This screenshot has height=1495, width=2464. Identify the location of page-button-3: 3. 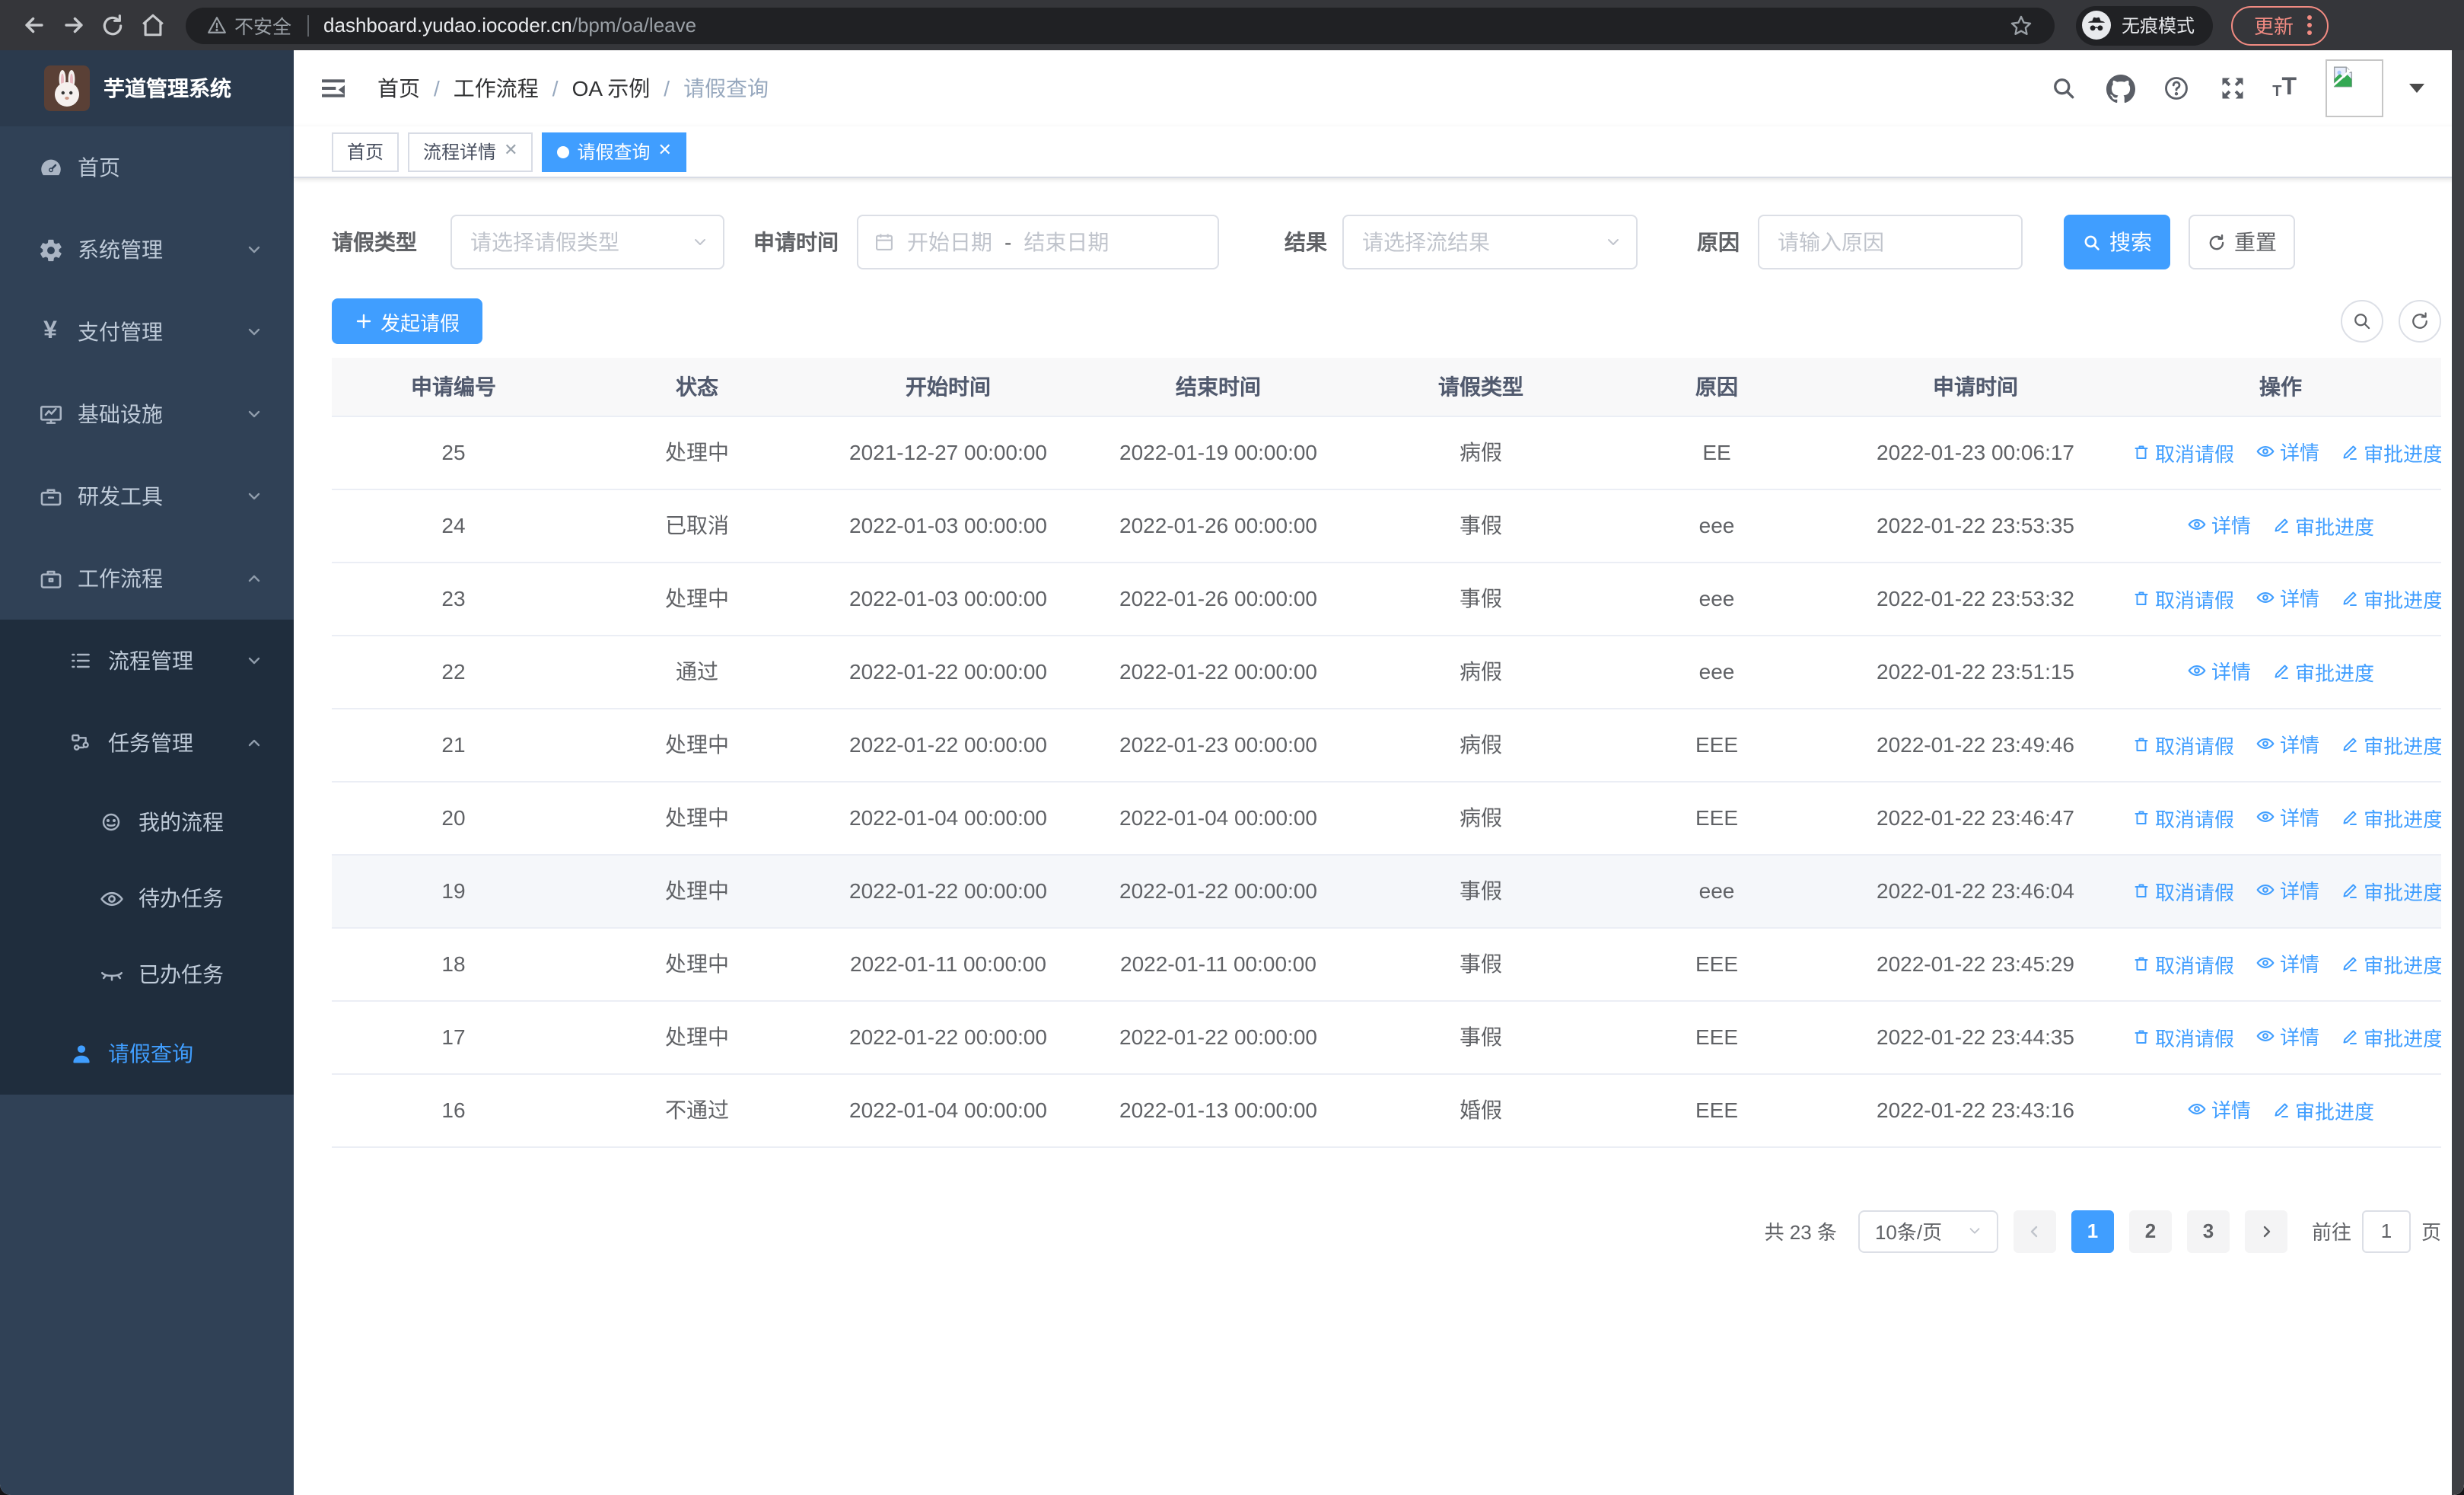
(2208, 1231).